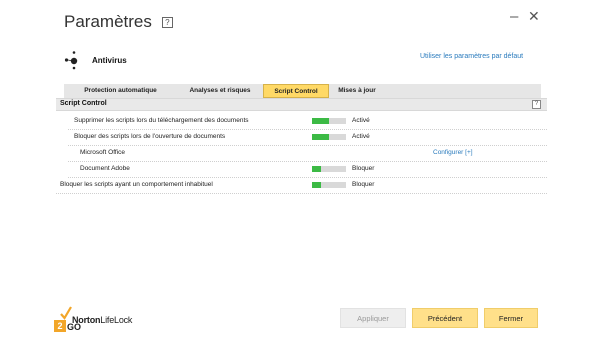 Image resolution: width=605 pixels, height=340 pixels. What do you see at coordinates (116, 320) in the screenshot?
I see `logo-brand-b: LifeLock` at bounding box center [116, 320].